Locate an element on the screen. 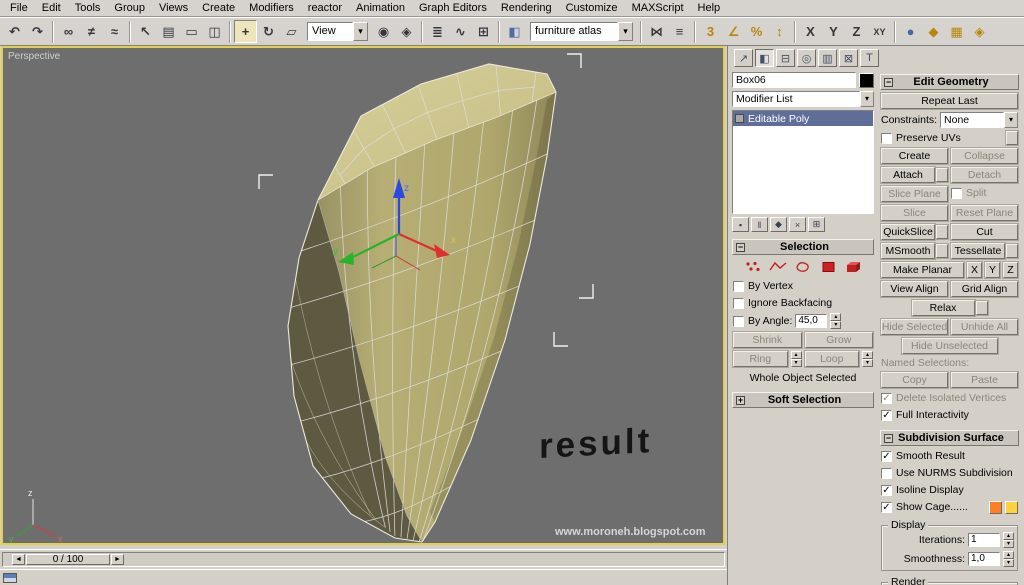  reference-coordinate-dropdown: View ▾ is located at coordinates (337, 31).